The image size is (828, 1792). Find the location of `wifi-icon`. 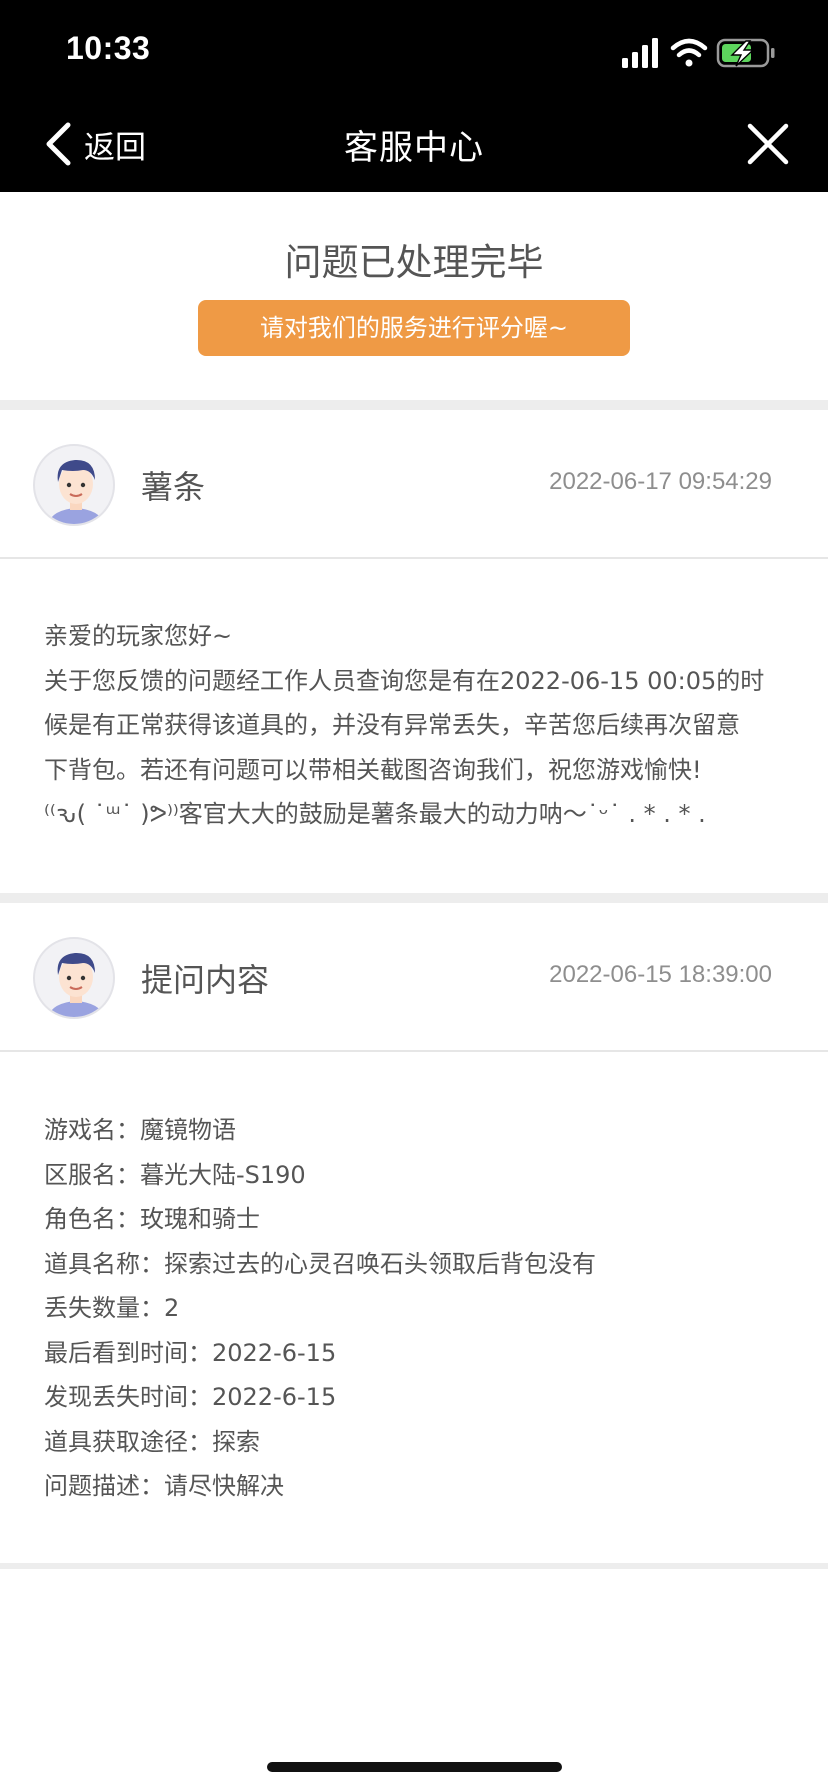

wifi-icon is located at coordinates (689, 52).